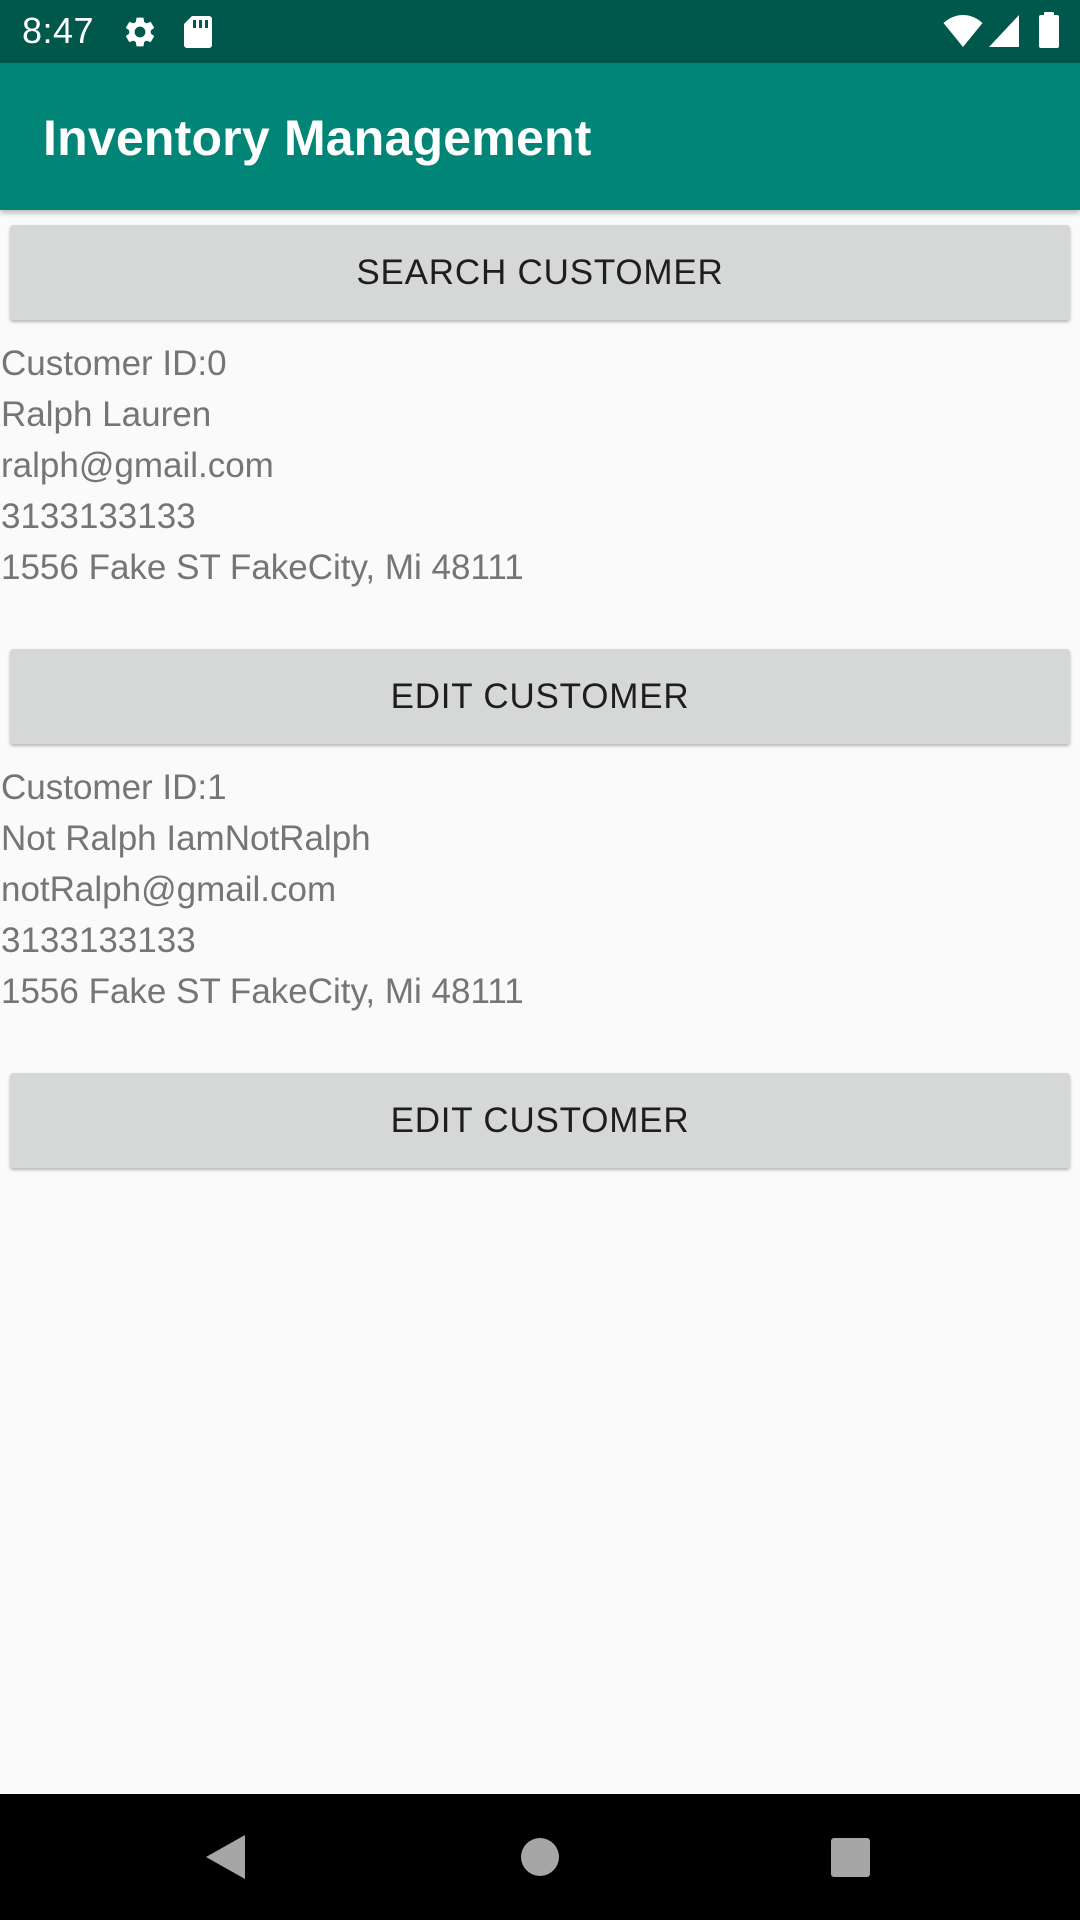  I want to click on app-bar: Inventory Management, so click(540, 136).